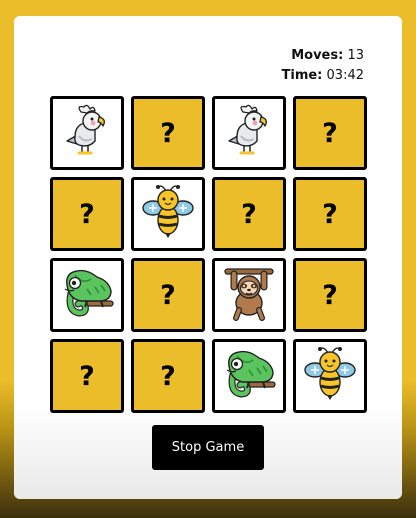 Image resolution: width=416 pixels, height=518 pixels. What do you see at coordinates (208, 447) in the screenshot?
I see `stop-game-button: Stop Game` at bounding box center [208, 447].